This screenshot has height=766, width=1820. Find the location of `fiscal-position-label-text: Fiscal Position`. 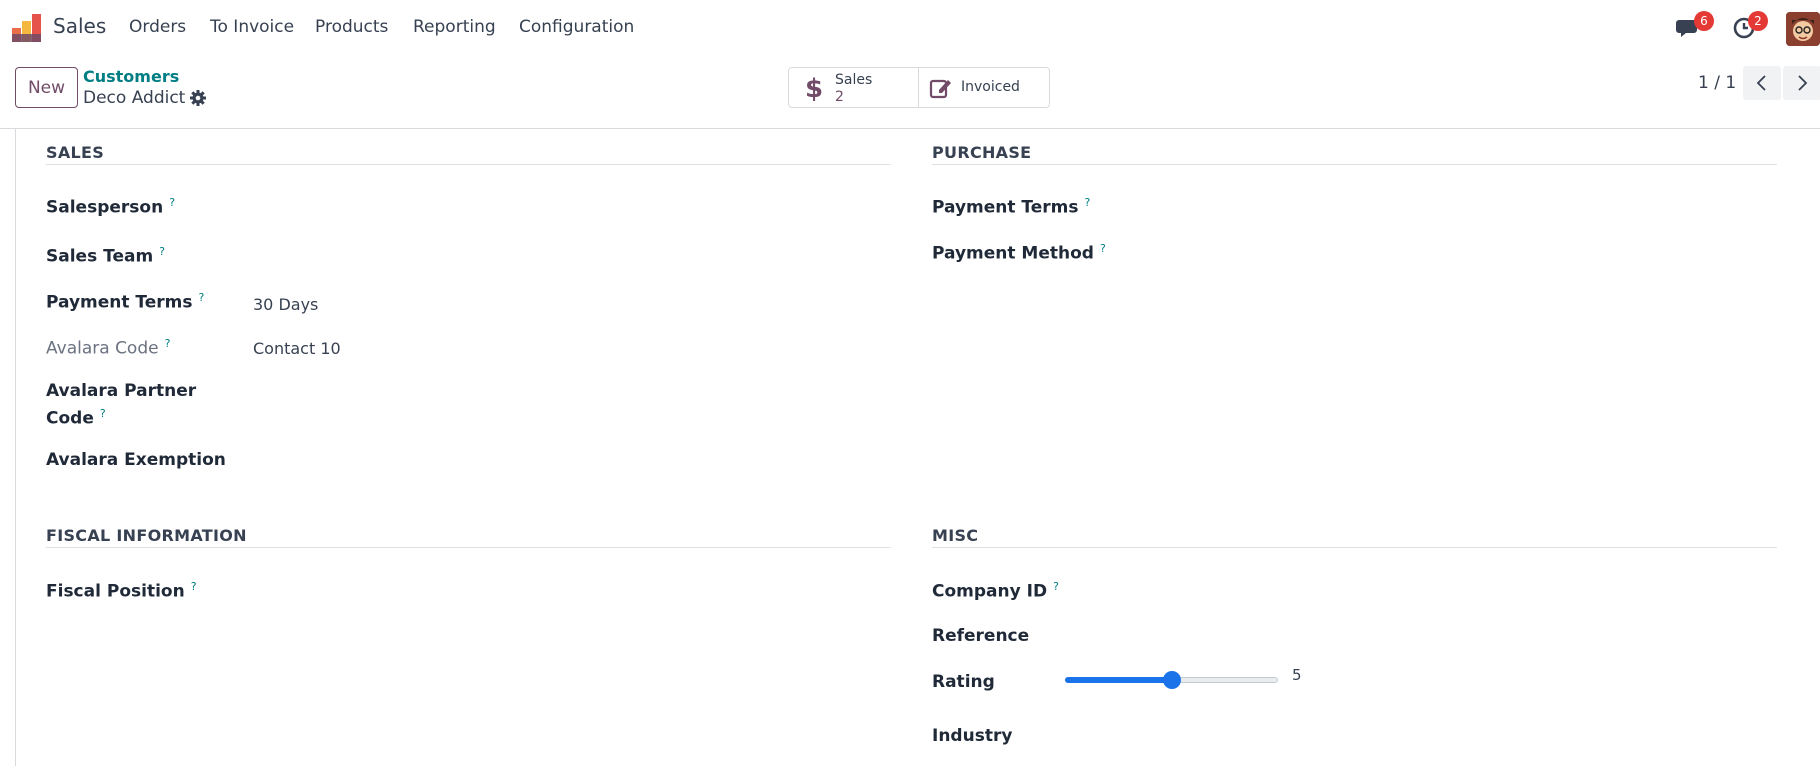

fiscal-position-label-text: Fiscal Position is located at coordinates (115, 591).